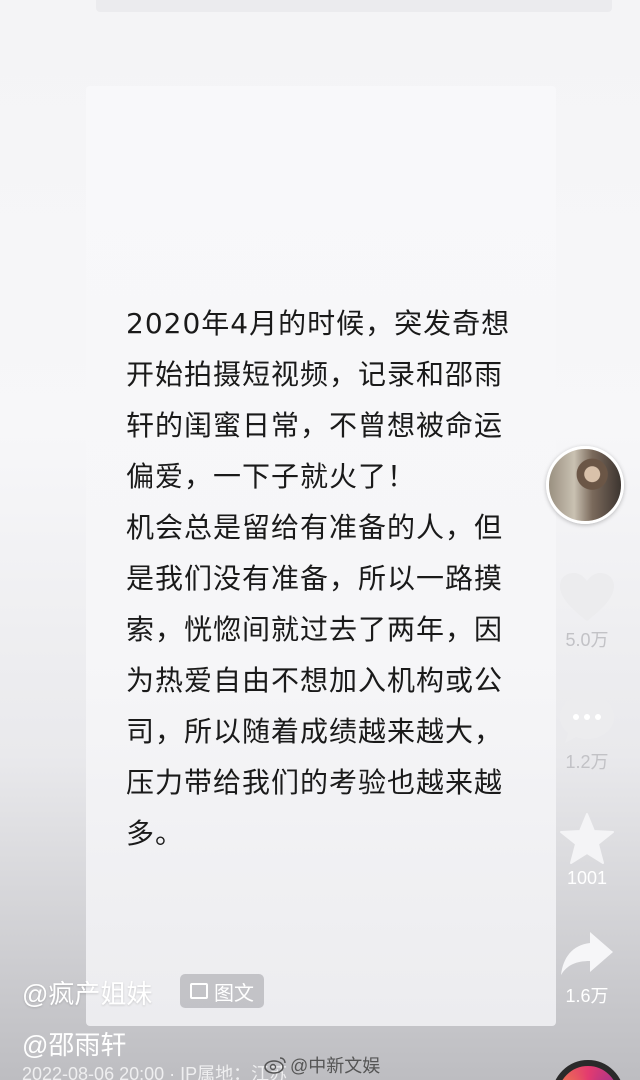 Image resolution: width=640 pixels, height=1080 pixels. What do you see at coordinates (234, 992) in the screenshot?
I see `badge-label: 图文` at bounding box center [234, 992].